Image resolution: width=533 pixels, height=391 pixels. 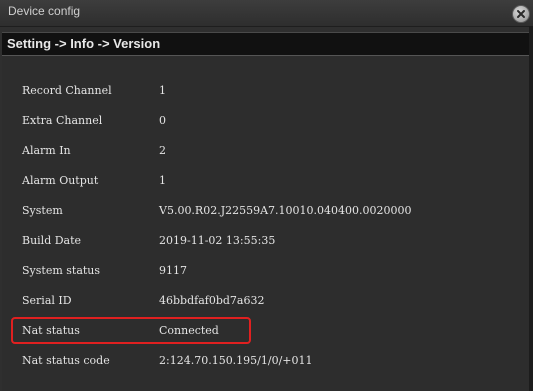 What do you see at coordinates (44, 11) in the screenshot?
I see `window-title: Device config` at bounding box center [44, 11].